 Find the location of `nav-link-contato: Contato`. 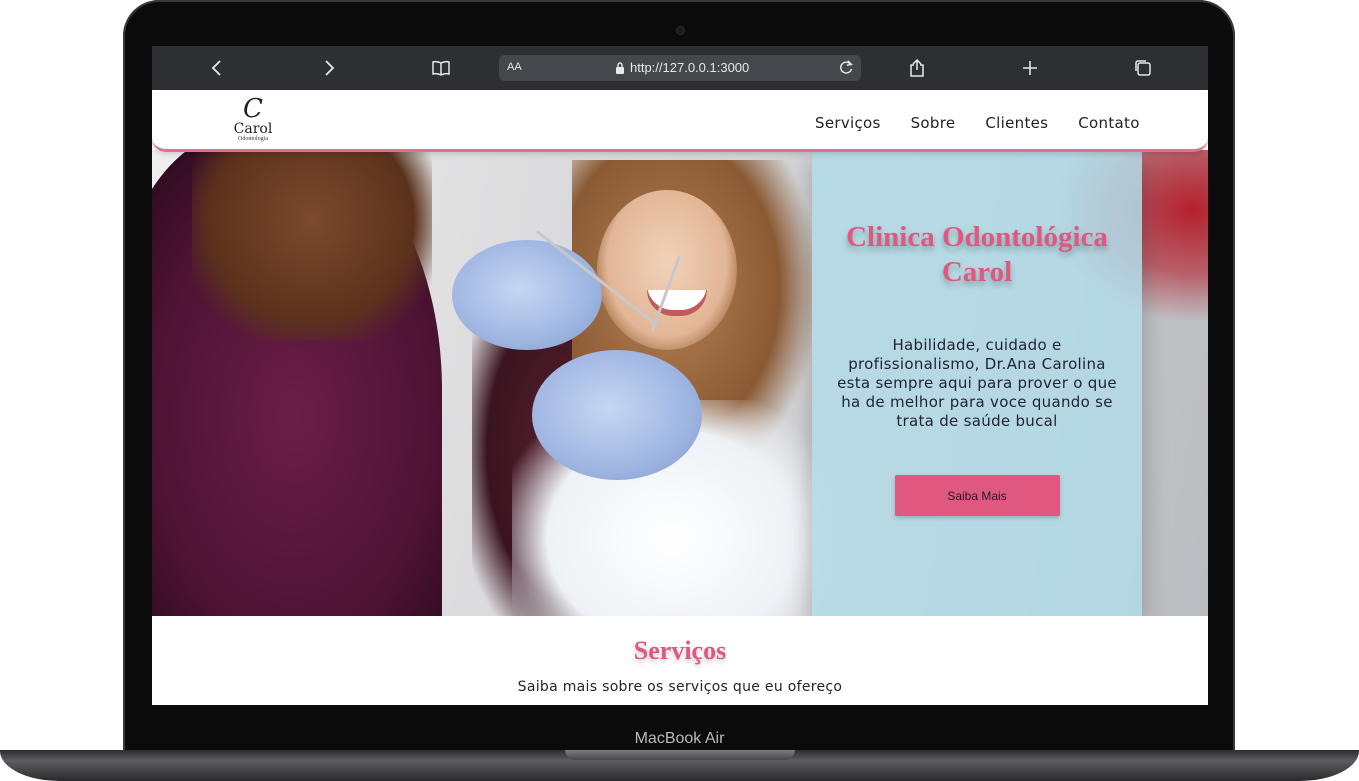

nav-link-contato: Contato is located at coordinates (1108, 123).